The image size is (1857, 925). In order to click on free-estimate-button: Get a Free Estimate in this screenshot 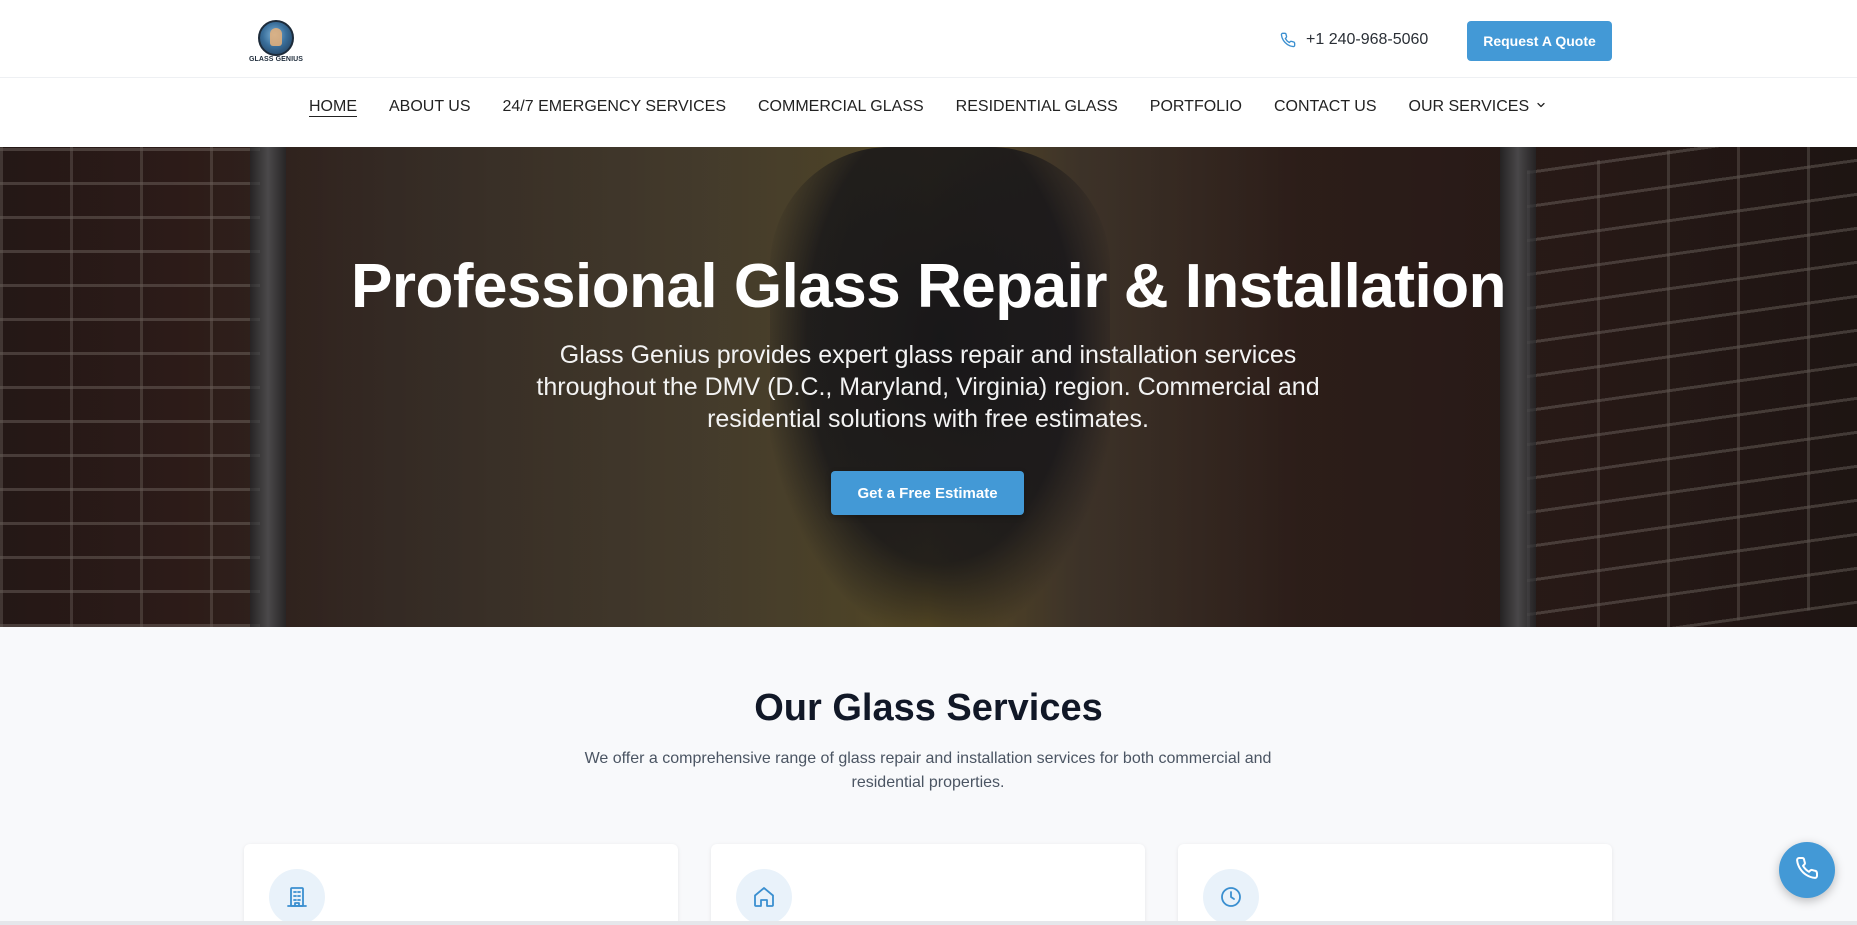, I will do `click(927, 493)`.